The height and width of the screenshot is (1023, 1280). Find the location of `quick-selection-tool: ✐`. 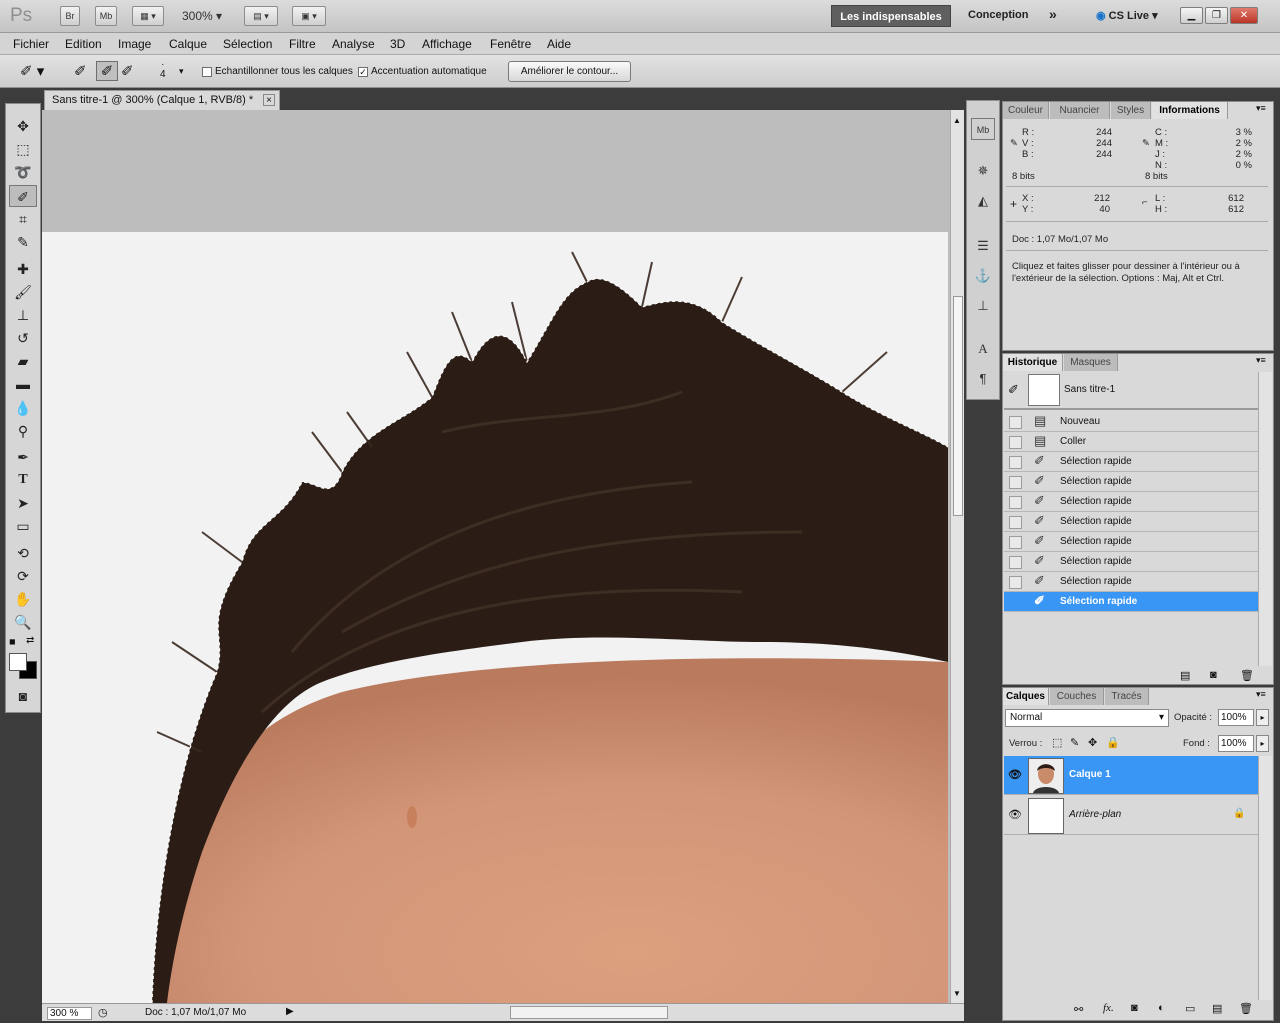

quick-selection-tool: ✐ is located at coordinates (23, 196).